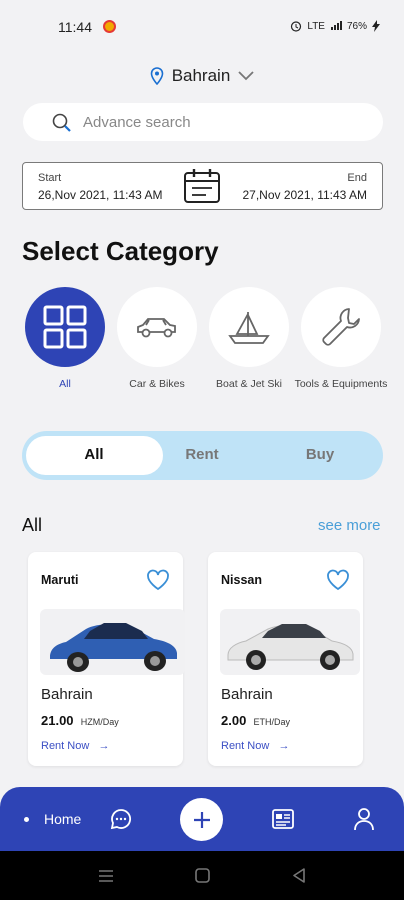 Image resolution: width=404 pixels, height=900 pixels. I want to click on recent-apps-icon, so click(106, 876).